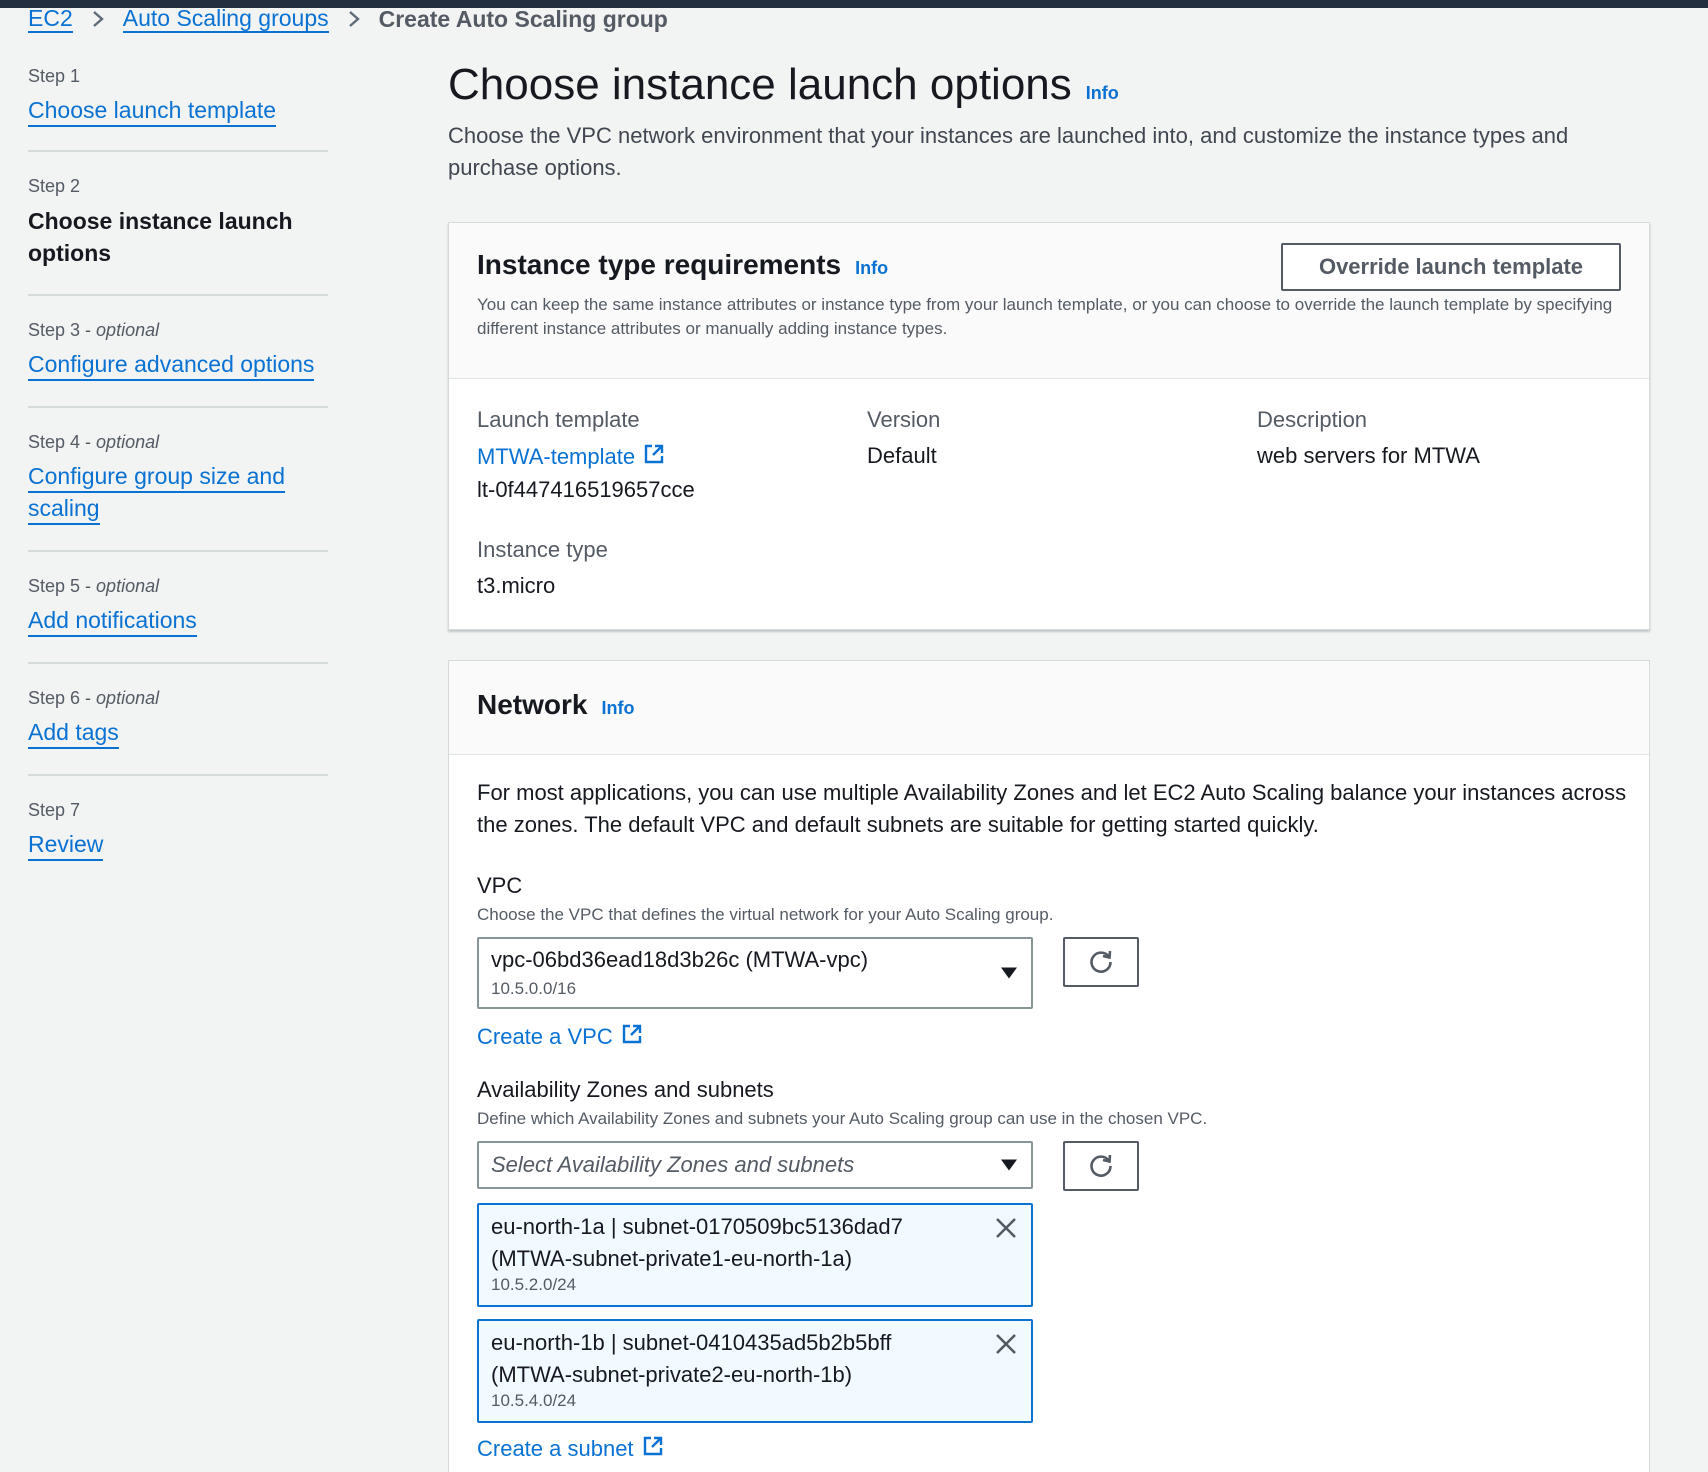 This screenshot has width=1708, height=1472. I want to click on step-2: Step 2 Choose instance launch options, so click(178, 224).